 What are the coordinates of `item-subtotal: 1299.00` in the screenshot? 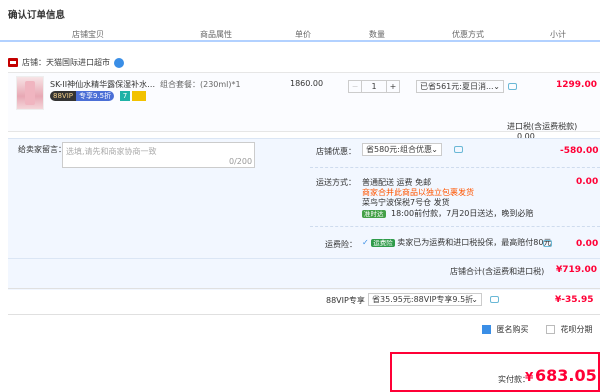 It's located at (576, 85).